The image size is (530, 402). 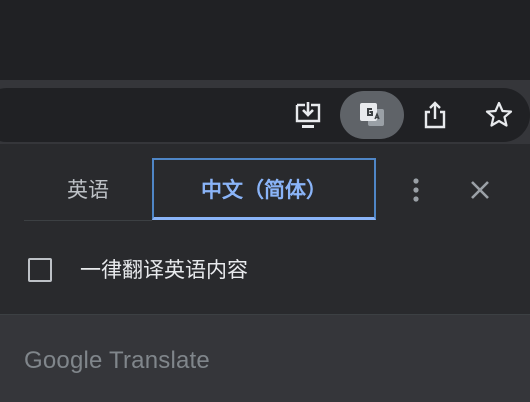 I want to click on bookmark-button, so click(x=499, y=115).